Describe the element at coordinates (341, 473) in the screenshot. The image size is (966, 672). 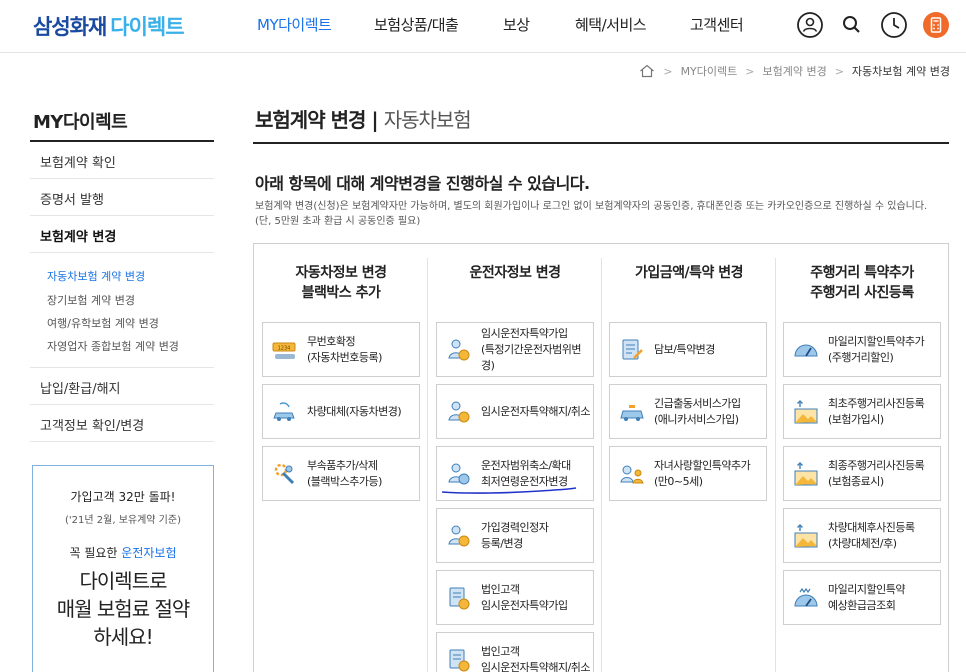
I see `card-accessory: 부속품추가/삭제 (블랙박스추가등)` at that location.